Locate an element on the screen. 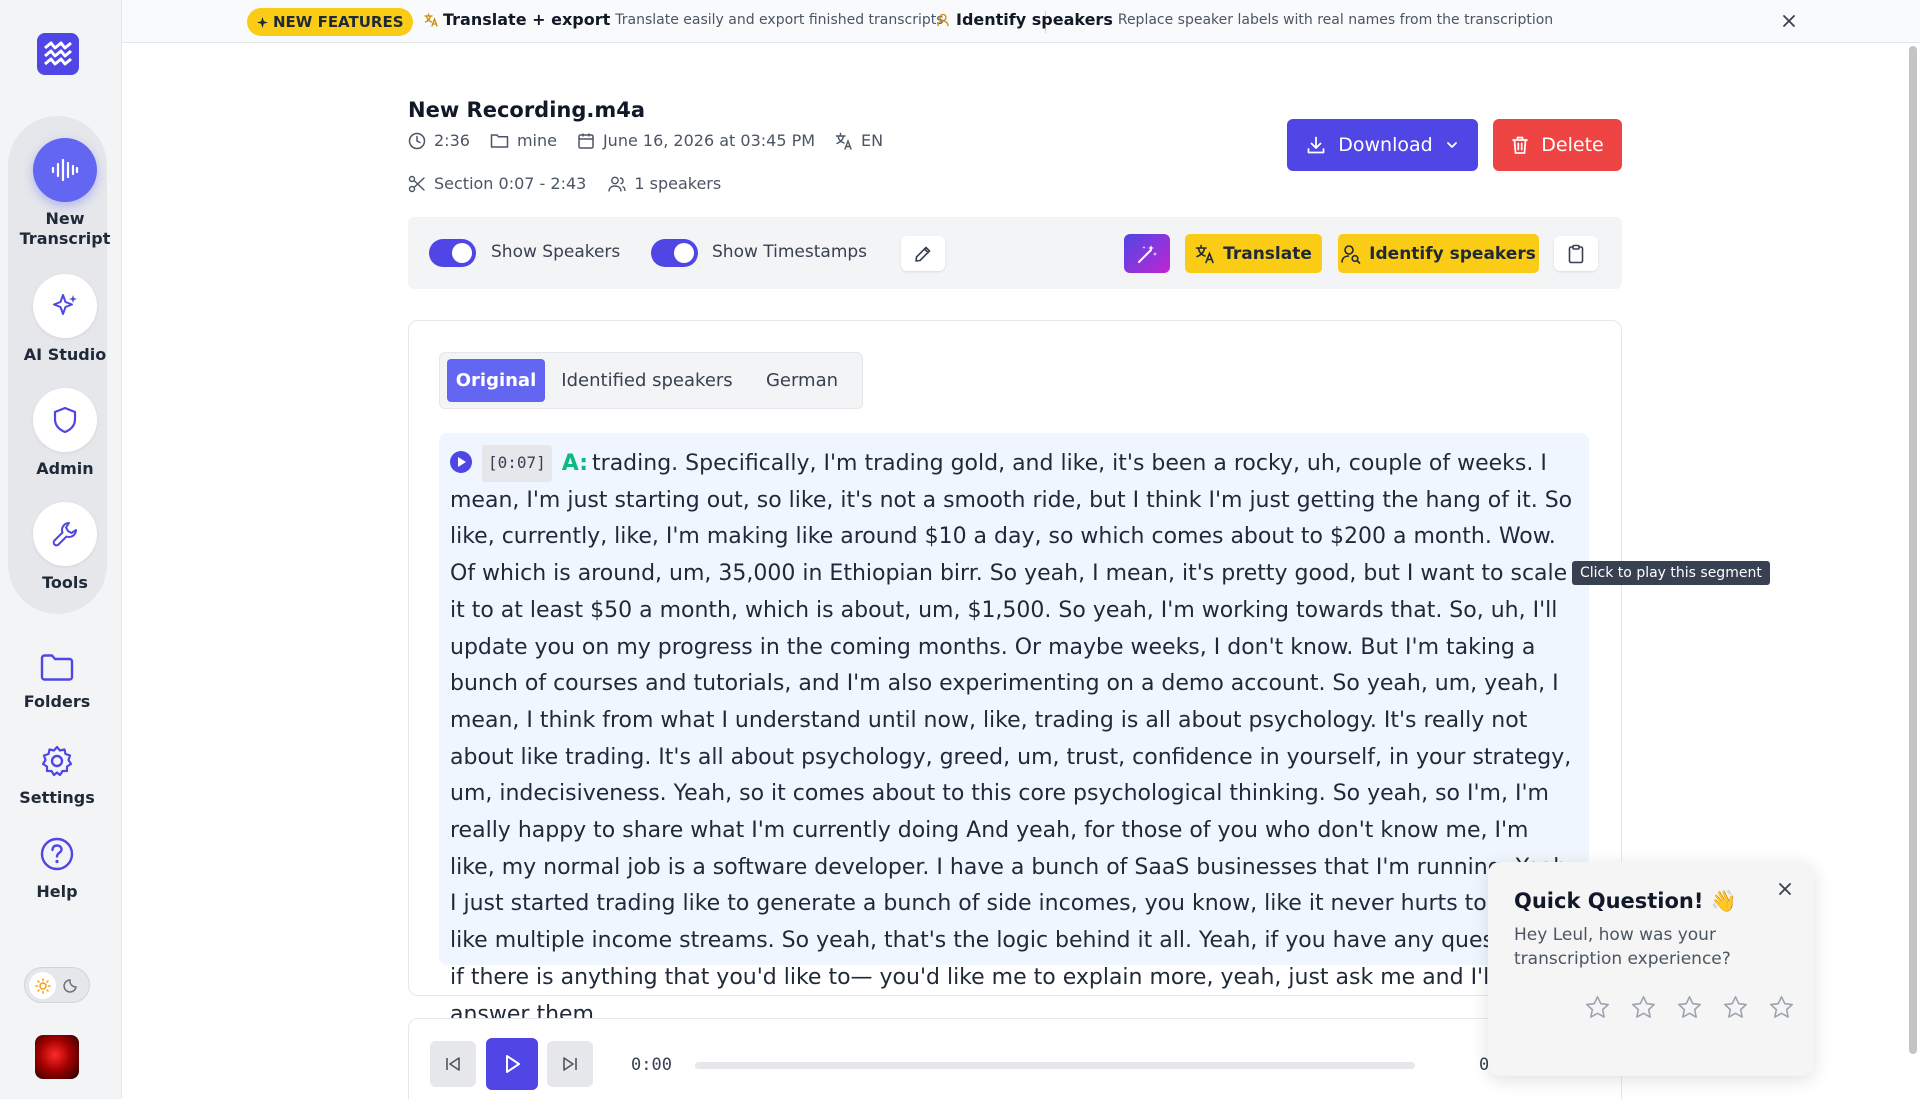 This screenshot has height=1099, width=1920. nav-tools-circle is located at coordinates (65, 534).